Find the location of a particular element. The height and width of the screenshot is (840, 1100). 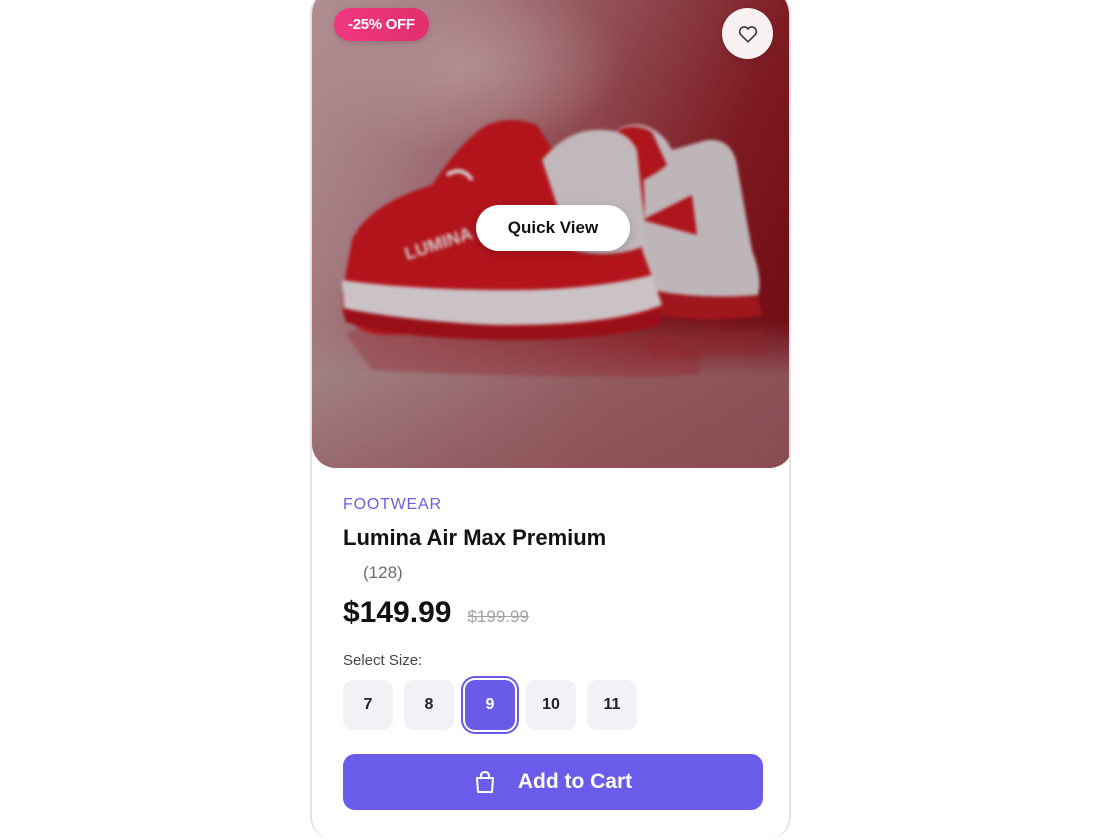

add-to-cart-label: Add to Cart is located at coordinates (575, 781).